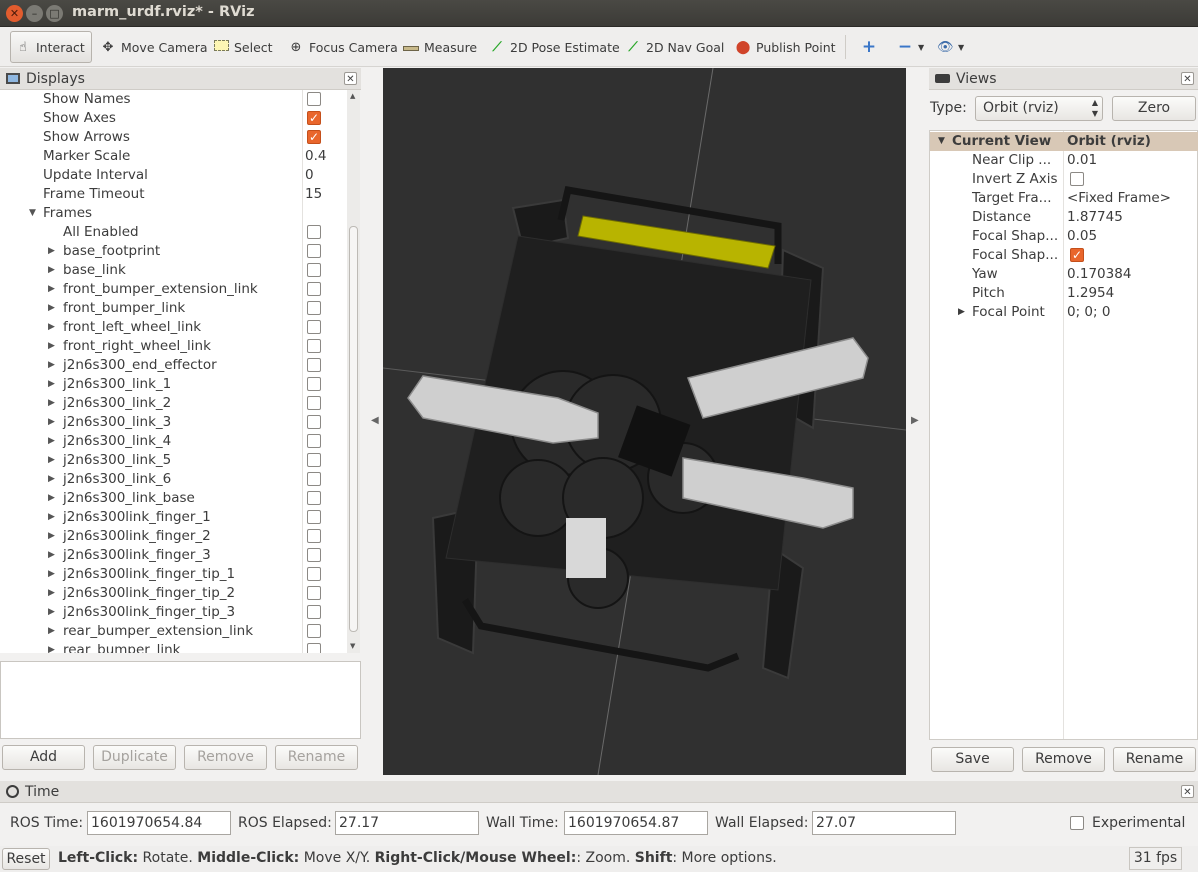  I want to click on duplicate-display-button: Duplicate, so click(134, 757).